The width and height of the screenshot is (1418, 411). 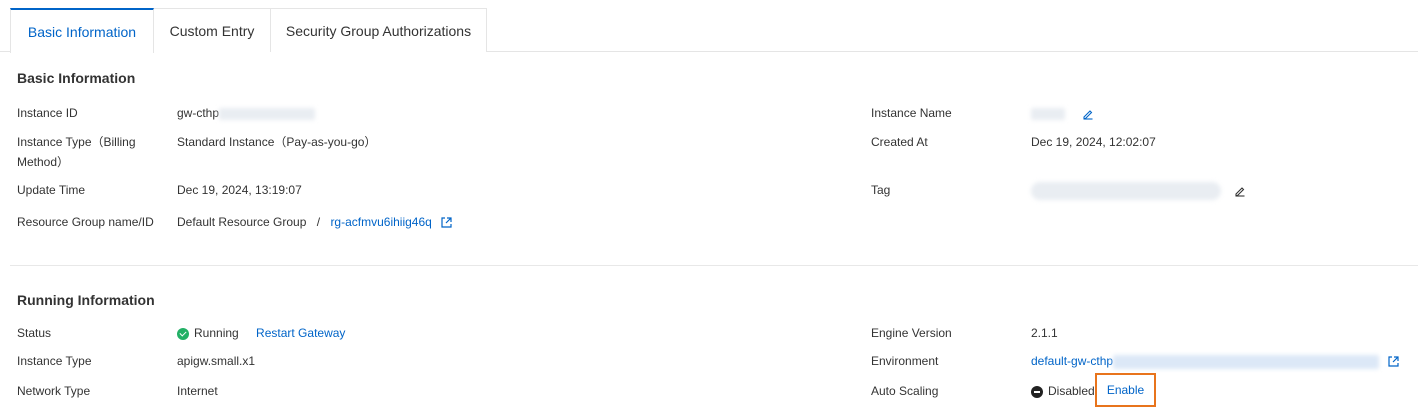 I want to click on environment-value: default-gw-cthp, so click(x=1215, y=361).